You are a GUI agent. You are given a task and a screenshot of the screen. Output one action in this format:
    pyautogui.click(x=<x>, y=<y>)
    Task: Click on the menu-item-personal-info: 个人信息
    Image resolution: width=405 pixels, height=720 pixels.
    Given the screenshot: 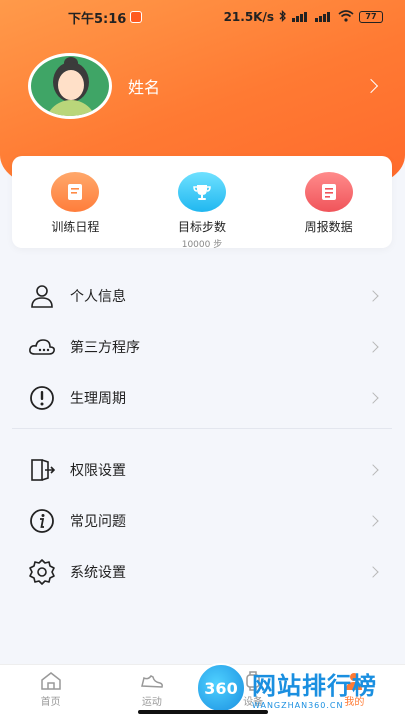 What is the action you would take?
    pyautogui.click(x=202, y=295)
    